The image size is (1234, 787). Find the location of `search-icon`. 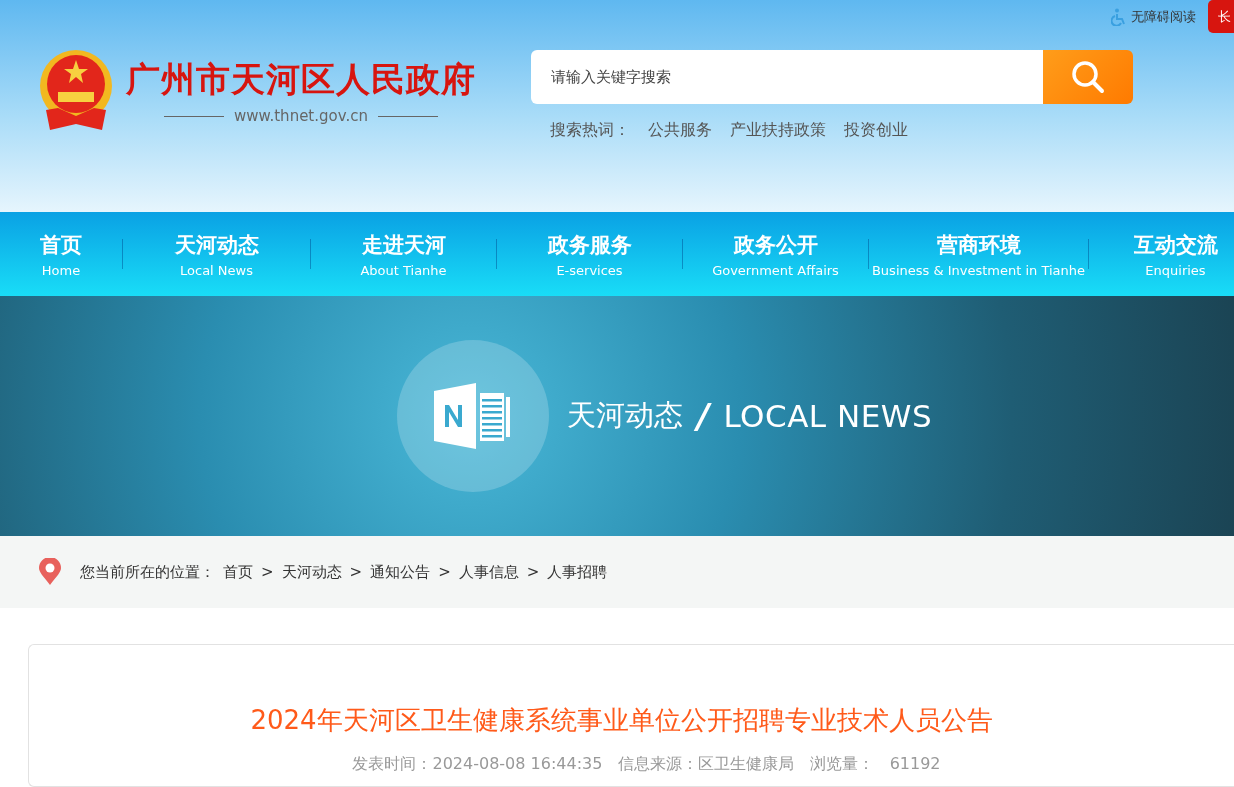

search-icon is located at coordinates (1088, 77).